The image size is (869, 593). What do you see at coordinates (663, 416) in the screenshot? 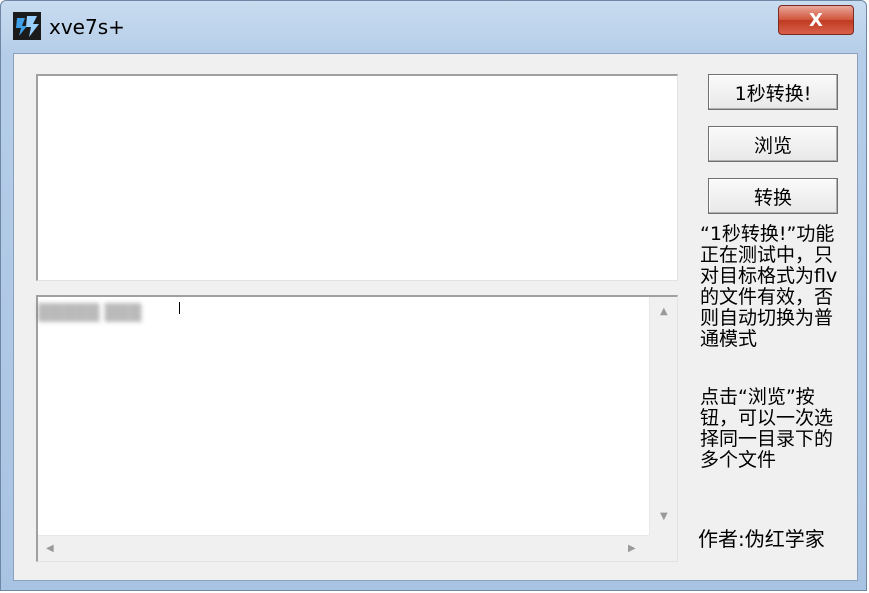
I see `vertical-scrollbar: ▲ ▼` at bounding box center [663, 416].